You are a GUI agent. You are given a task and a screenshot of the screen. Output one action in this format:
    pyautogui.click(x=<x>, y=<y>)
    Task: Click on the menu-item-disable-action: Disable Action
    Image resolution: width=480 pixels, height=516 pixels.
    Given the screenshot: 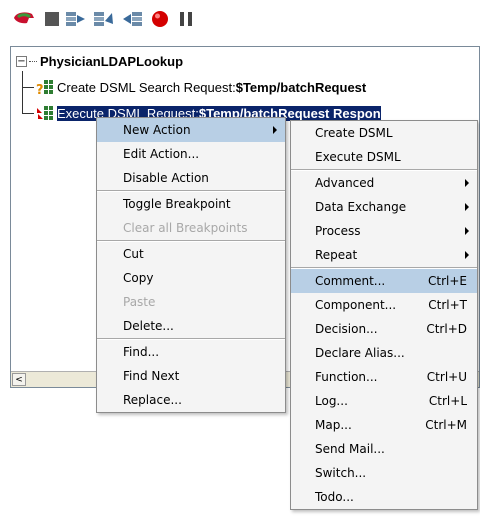 What is the action you would take?
    pyautogui.click(x=191, y=178)
    